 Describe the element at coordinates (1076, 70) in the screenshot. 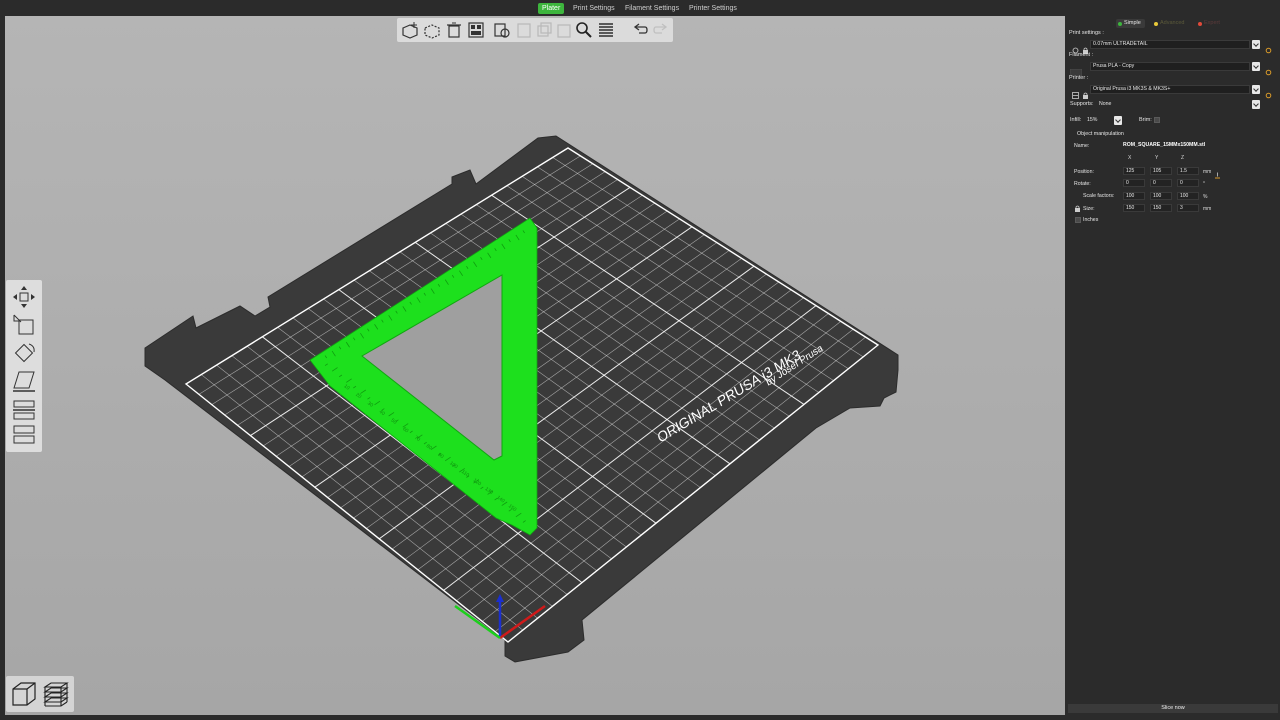

I see `filament-color-swatch` at that location.